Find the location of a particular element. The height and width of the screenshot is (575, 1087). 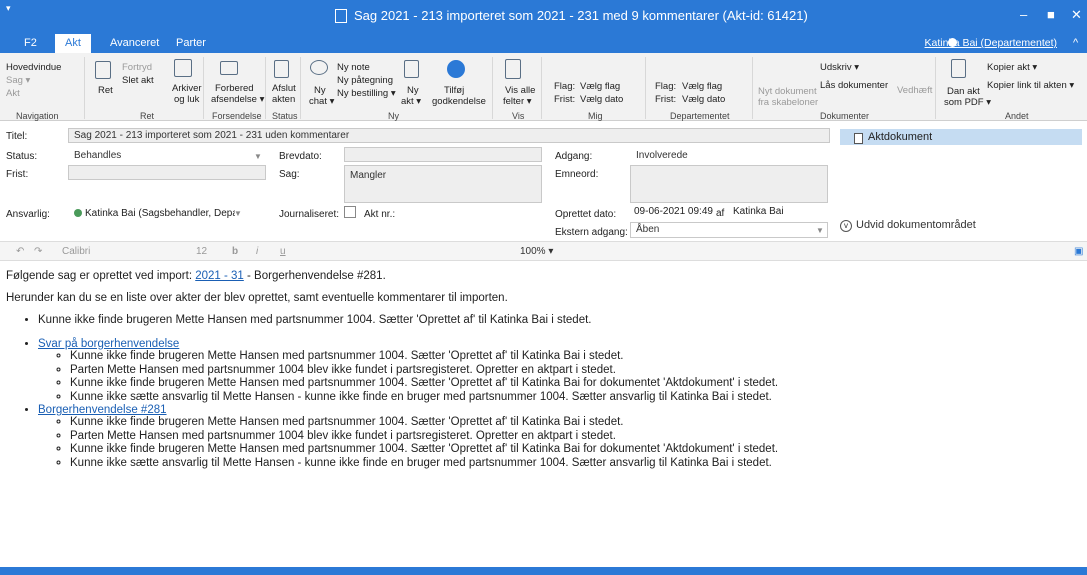

close-button: ✕ is located at coordinates (1076, 15).